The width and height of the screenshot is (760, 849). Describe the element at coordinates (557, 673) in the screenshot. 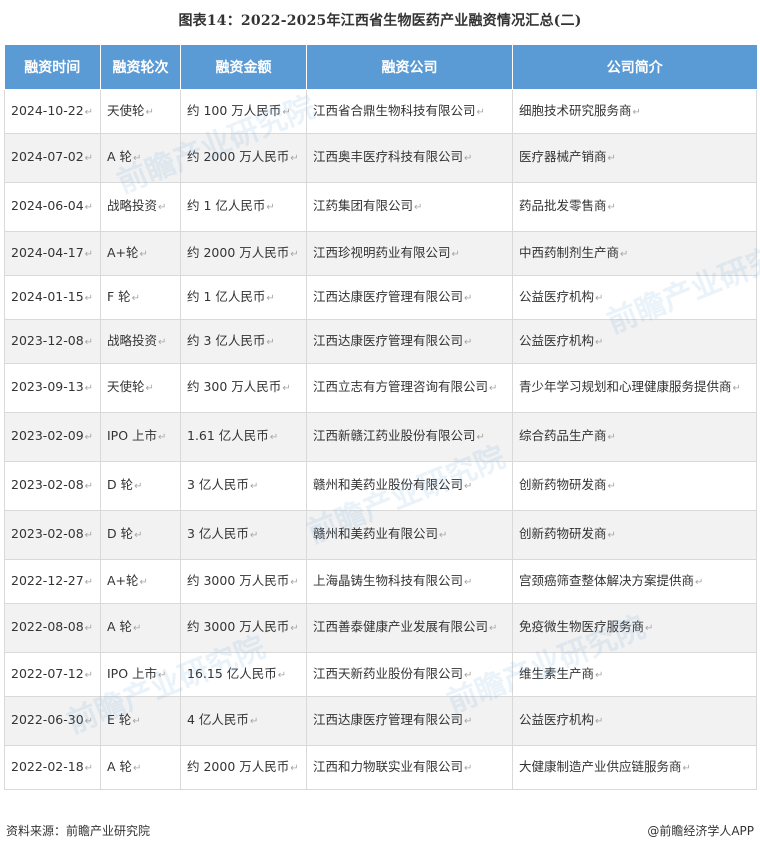

I see `cell-text: 维生素生产商` at that location.